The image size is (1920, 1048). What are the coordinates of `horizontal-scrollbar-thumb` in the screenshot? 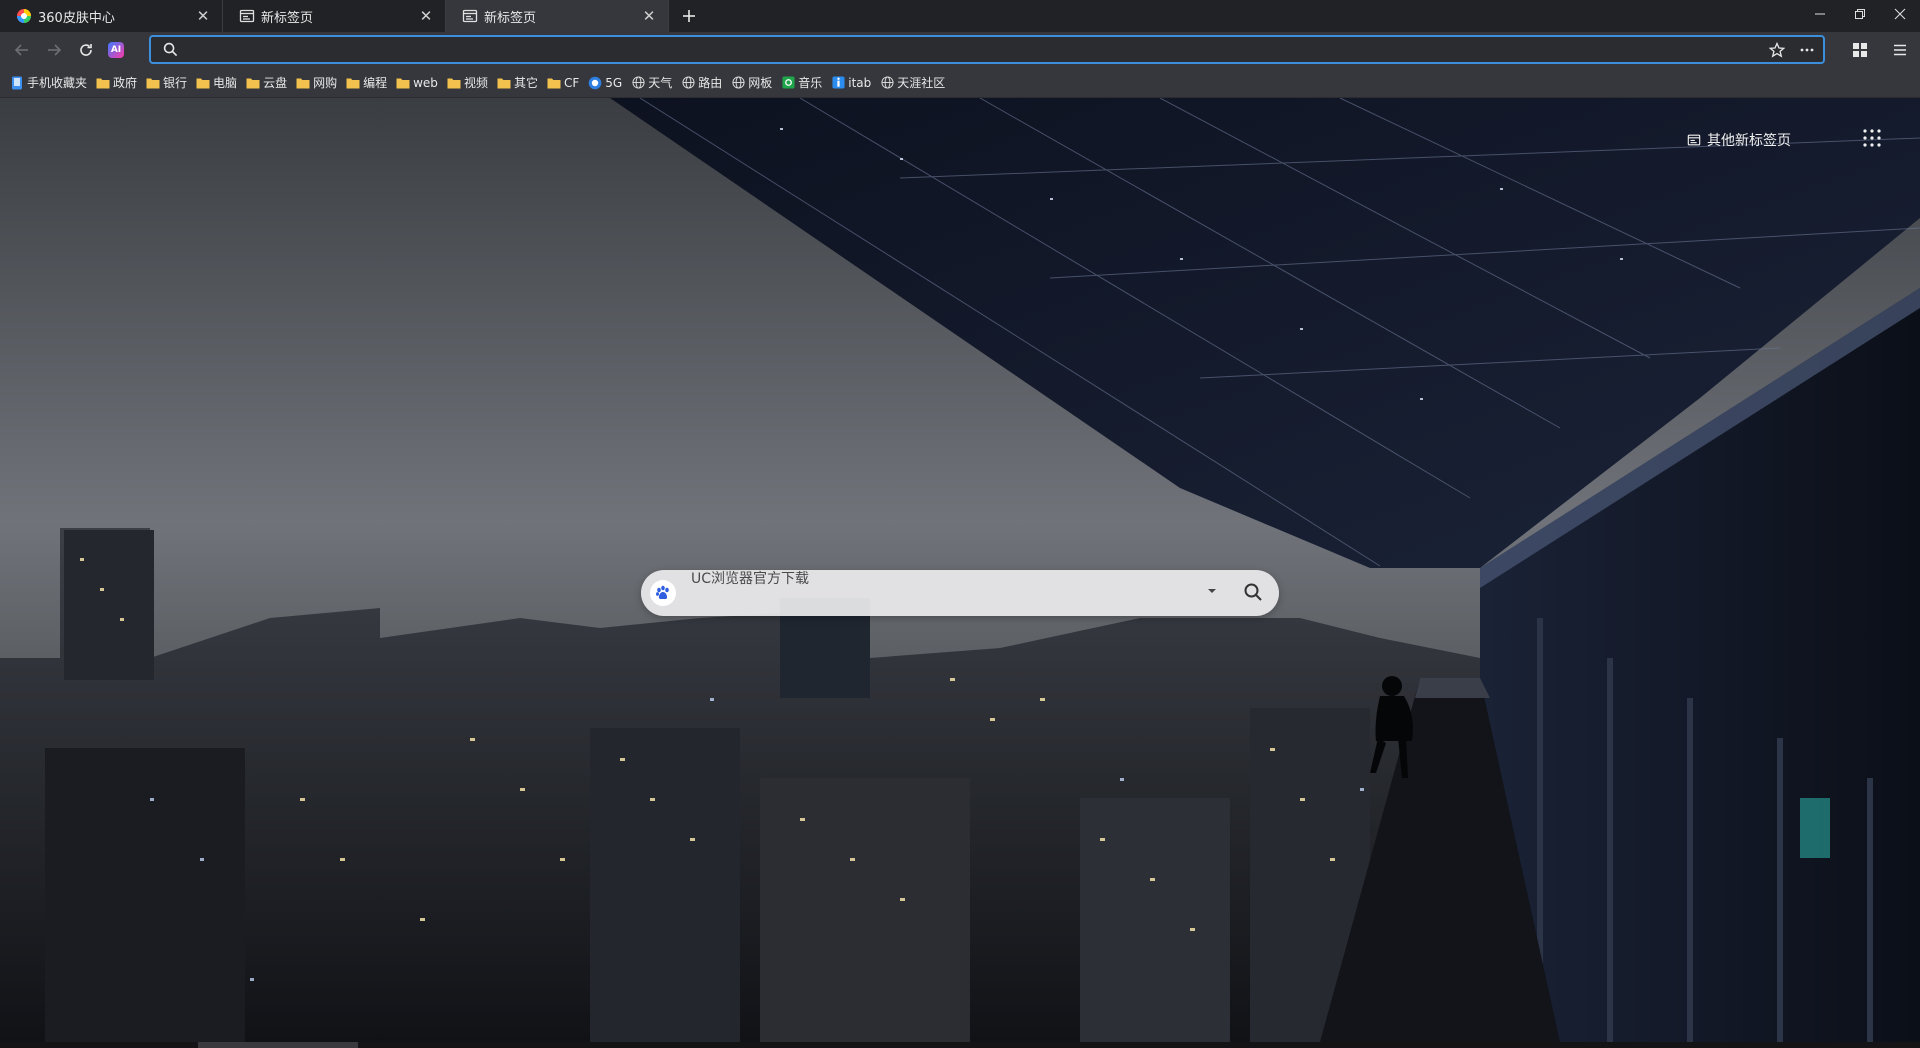 It's located at (278, 1045).